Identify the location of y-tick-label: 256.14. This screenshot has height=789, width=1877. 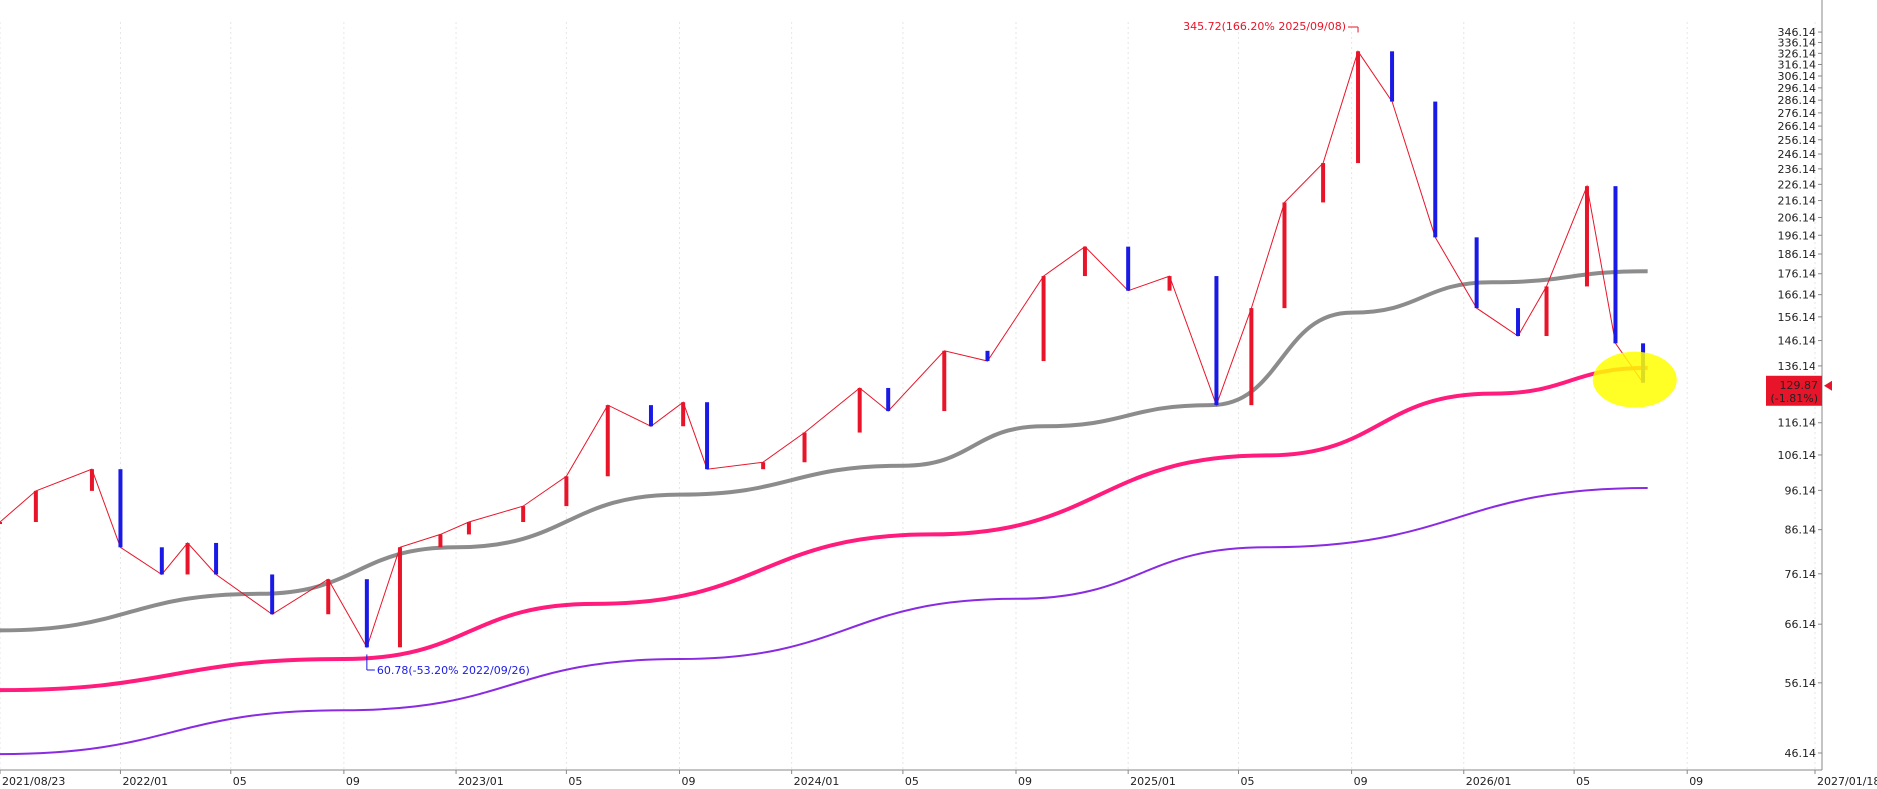
(1797, 140).